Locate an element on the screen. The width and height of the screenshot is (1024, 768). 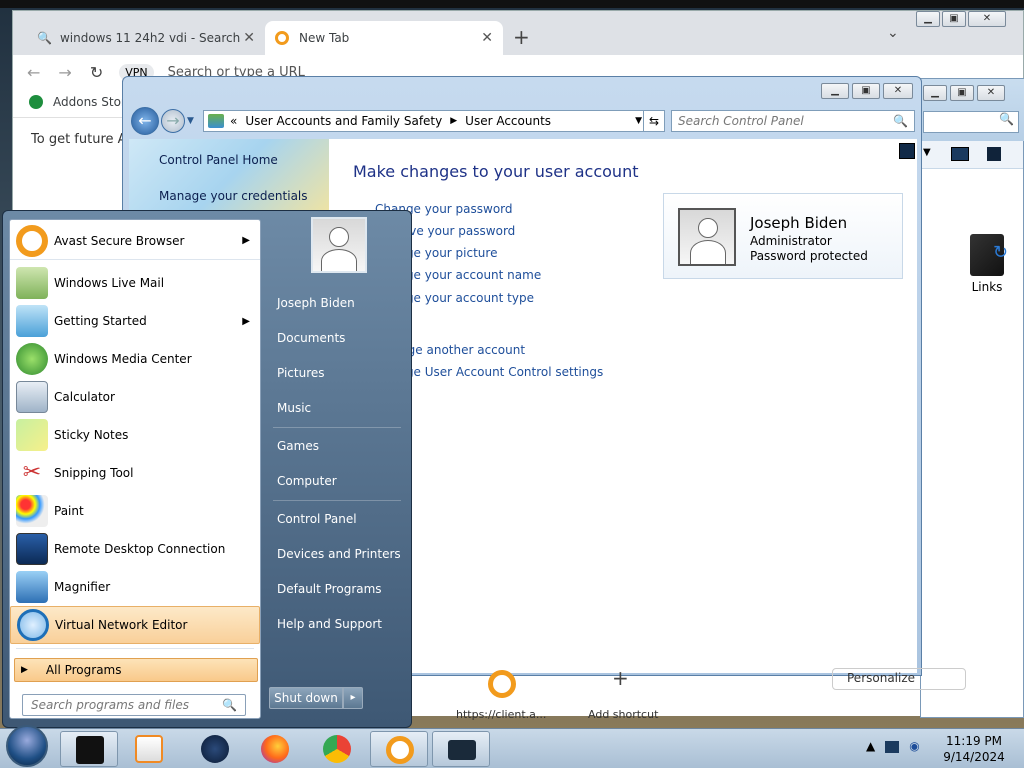
back-button: ← is located at coordinates (145, 121).